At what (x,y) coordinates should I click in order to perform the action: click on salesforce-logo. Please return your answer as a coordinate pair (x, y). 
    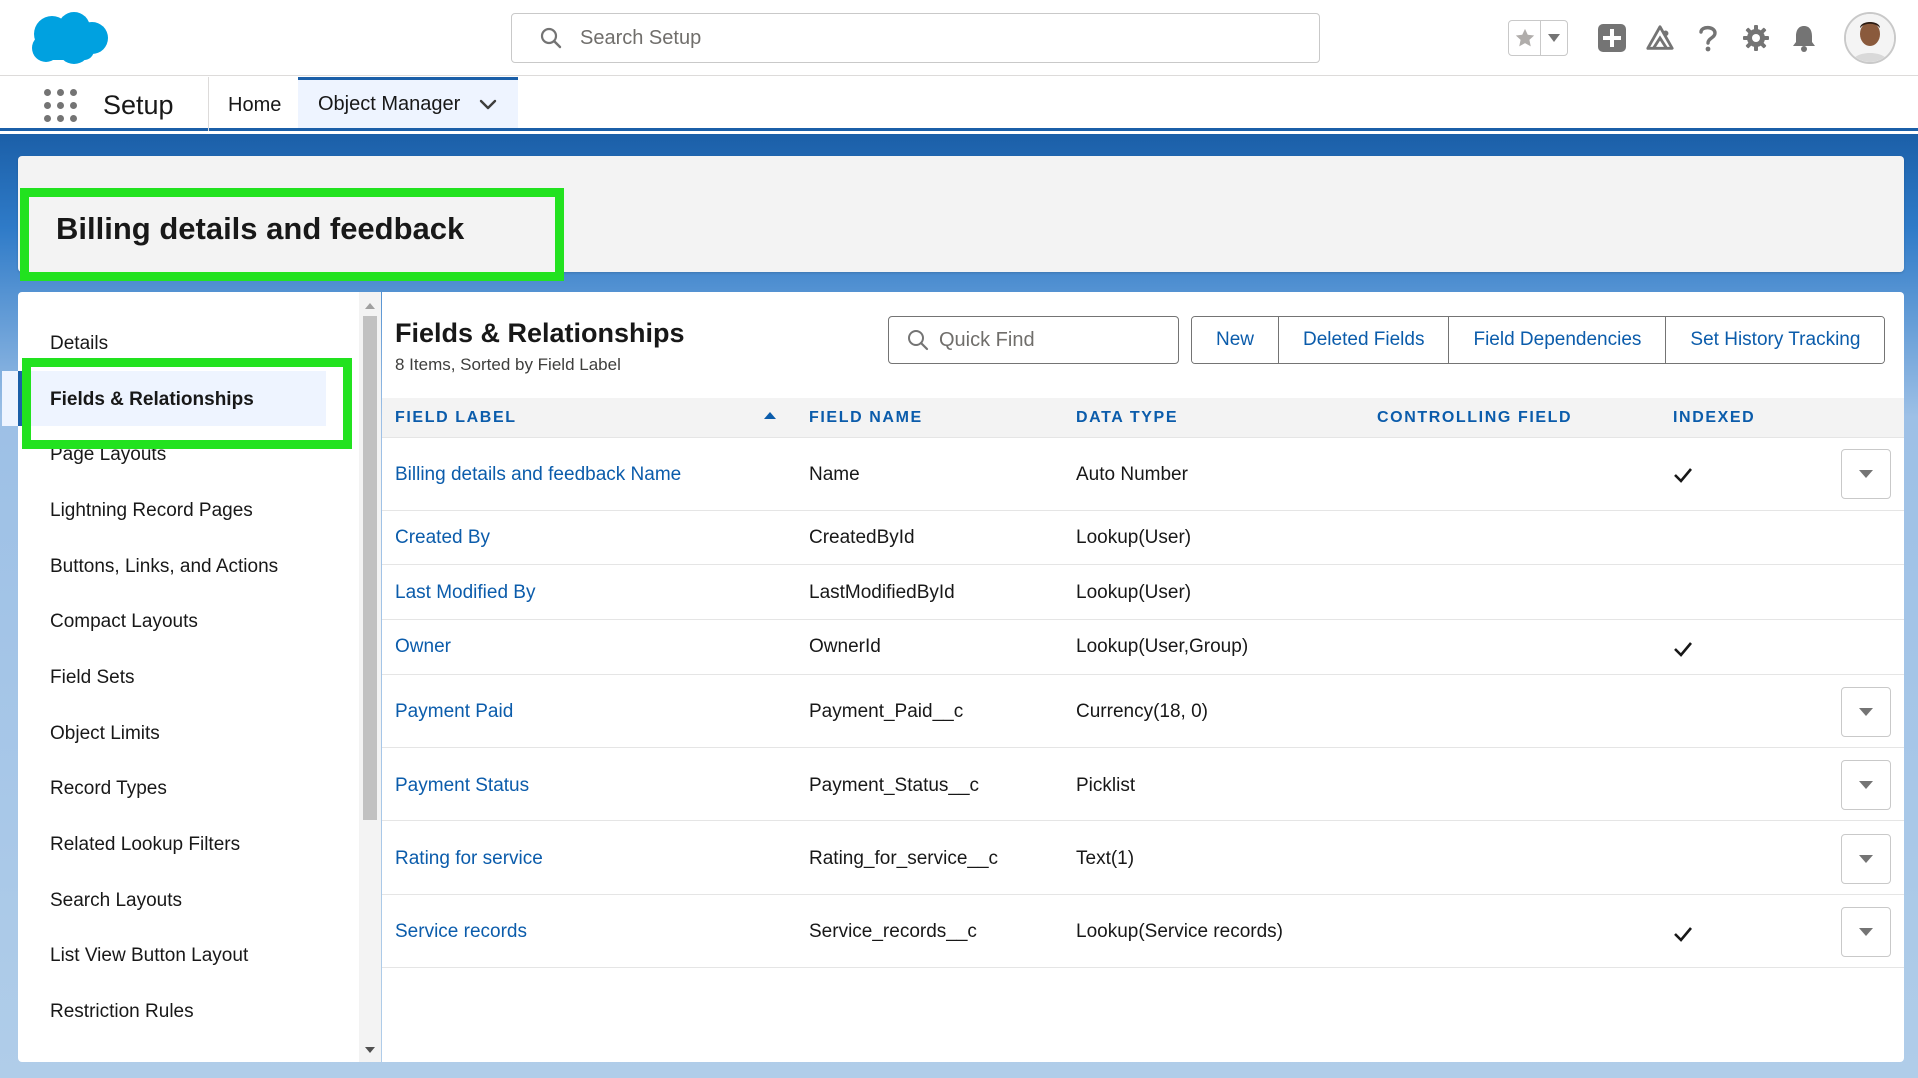
    Looking at the image, I should click on (67, 39).